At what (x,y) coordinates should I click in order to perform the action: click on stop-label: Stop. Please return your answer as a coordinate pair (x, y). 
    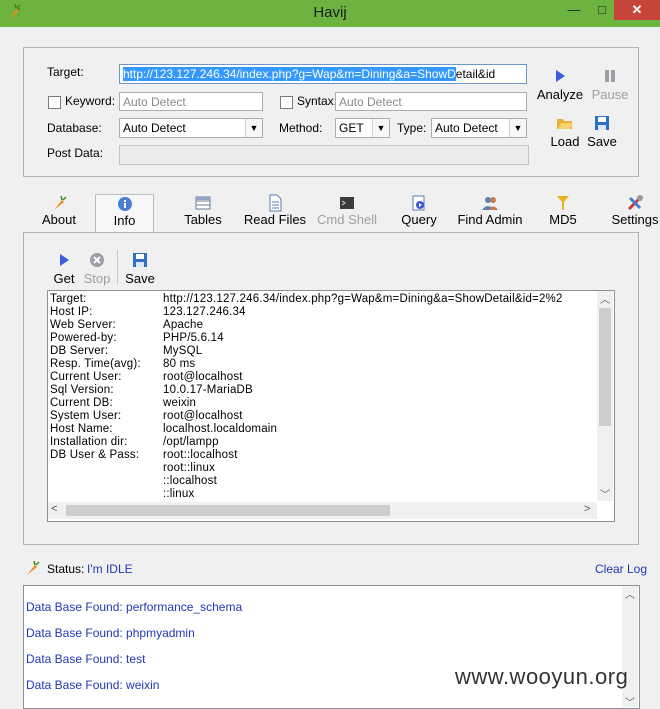
    Looking at the image, I should click on (97, 278).